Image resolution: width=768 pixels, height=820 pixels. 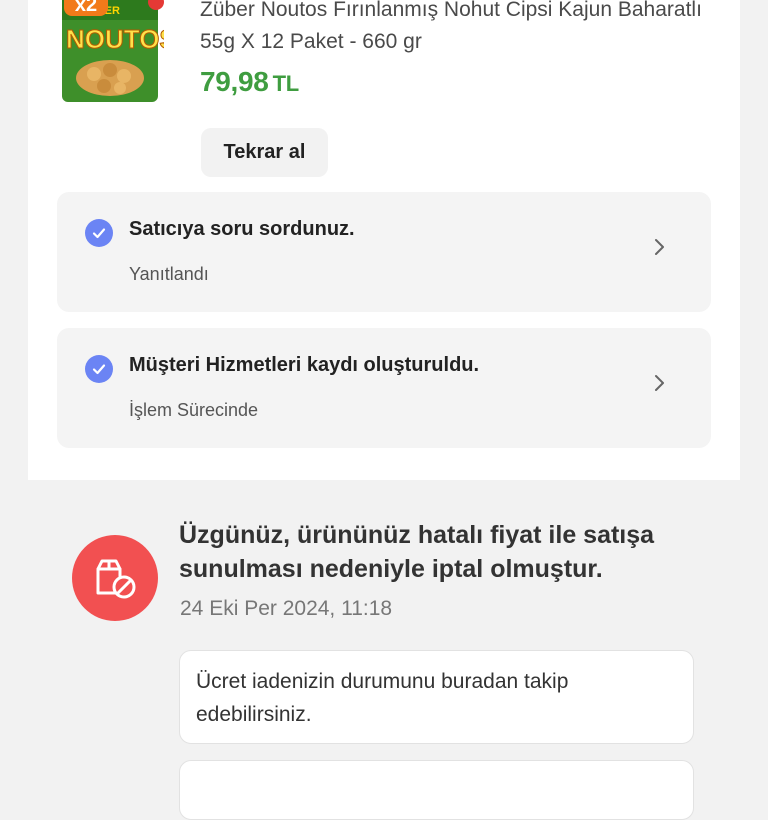 I want to click on status-subtitle: İşlem Sürecinde, so click(x=194, y=410).